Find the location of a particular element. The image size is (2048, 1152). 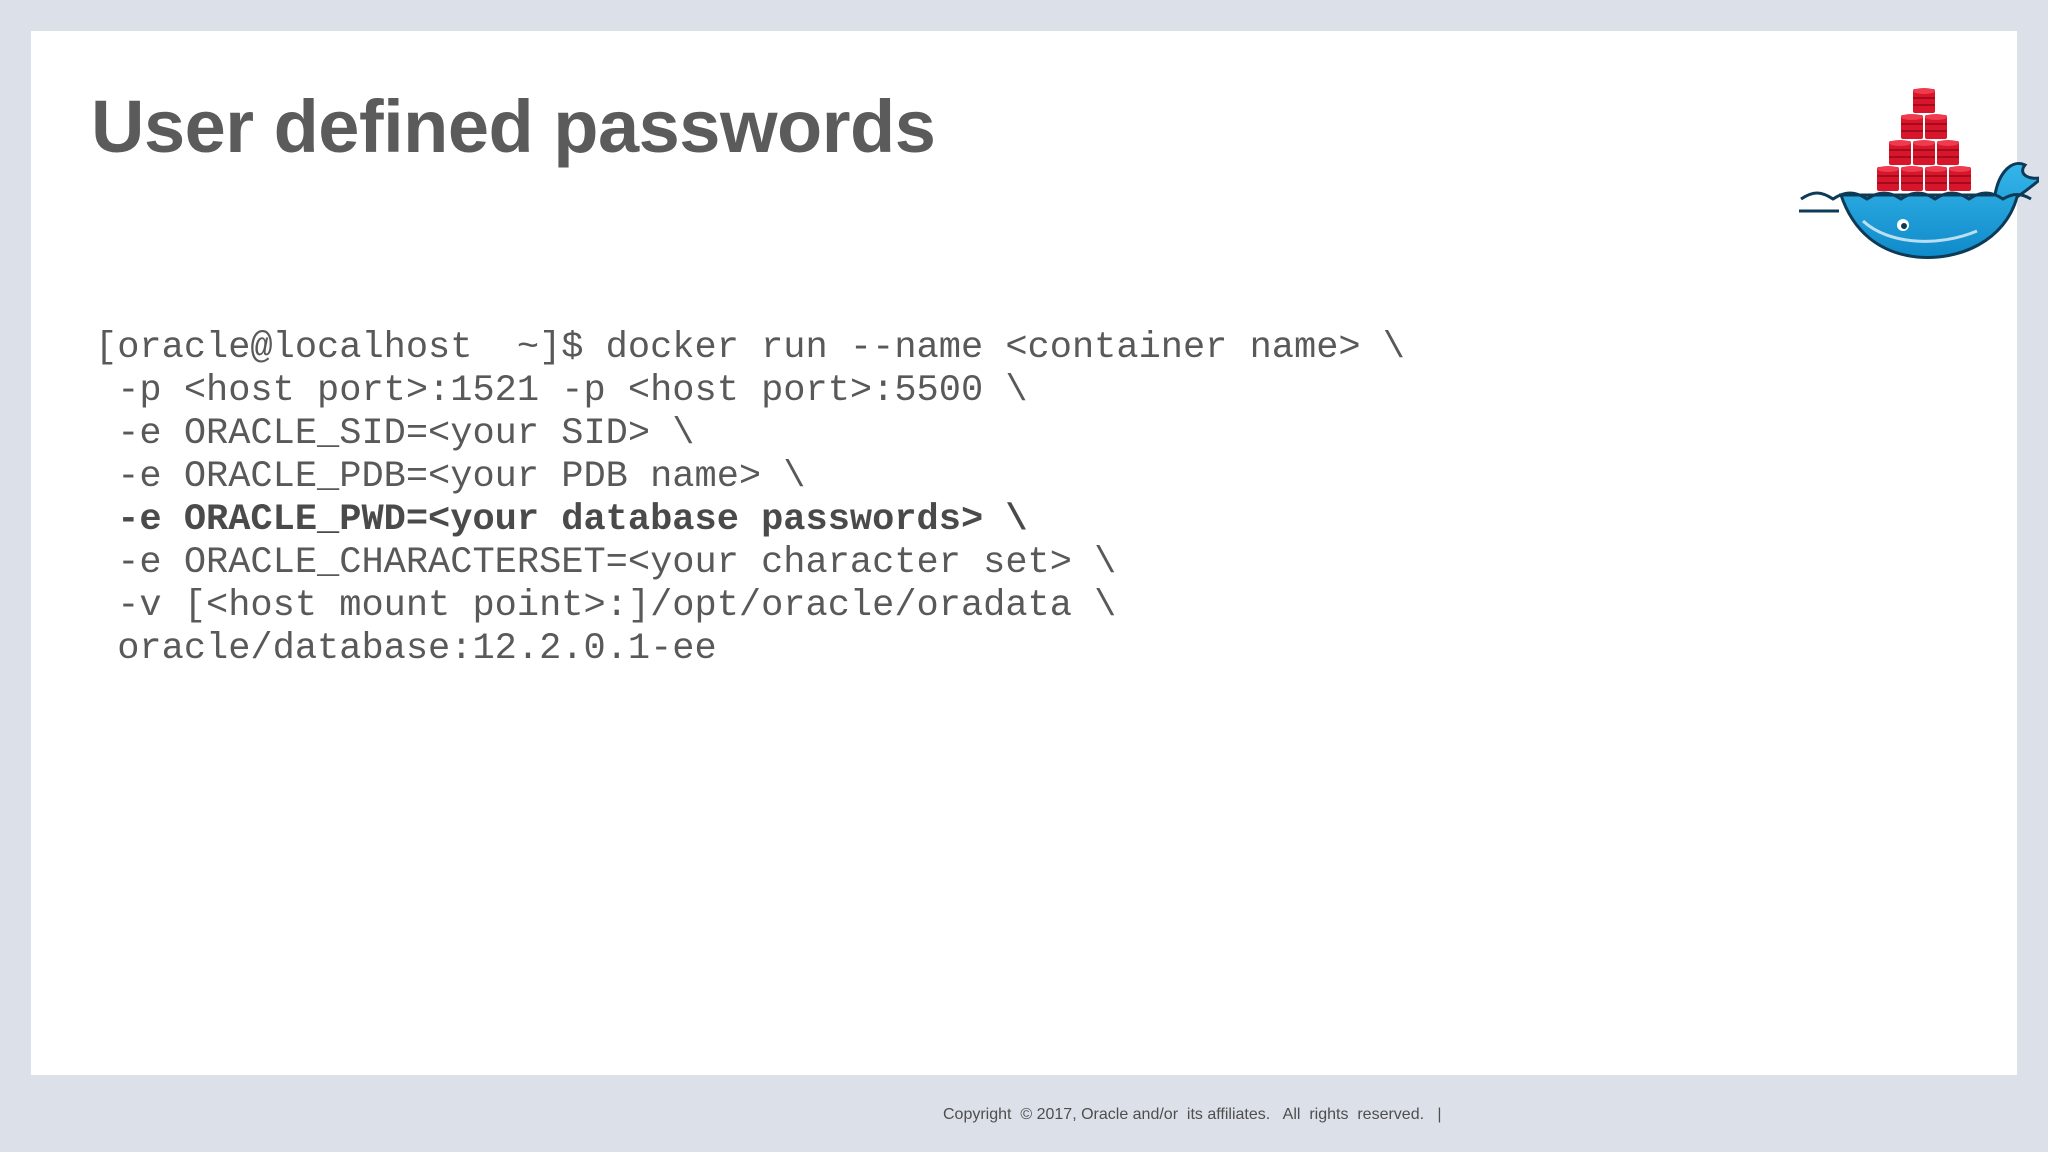

code-line: -e ORACLE_PDB=<your PDB name> \ is located at coordinates (450, 477).